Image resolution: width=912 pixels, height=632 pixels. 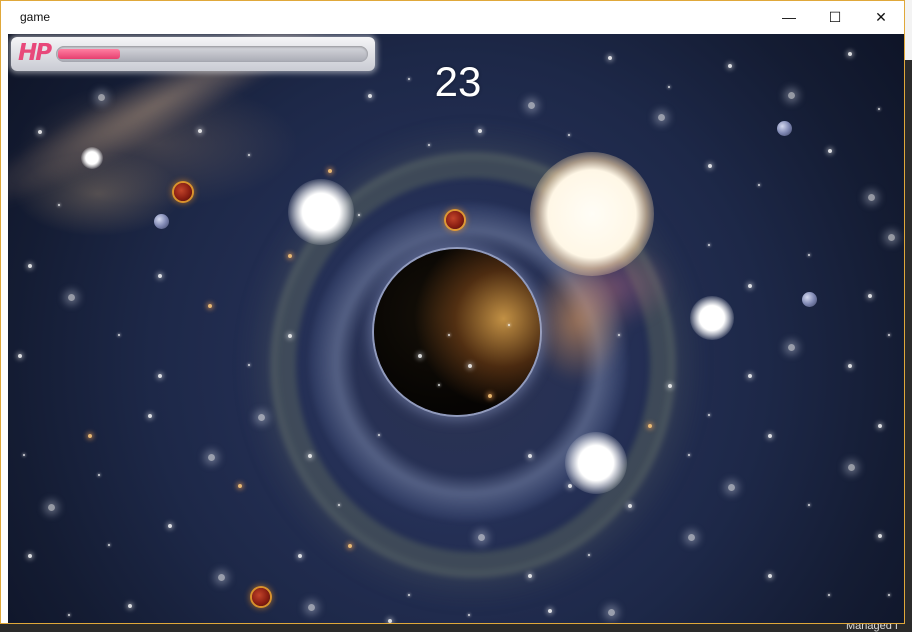 I want to click on hp-panel: HP, so click(x=193, y=54).